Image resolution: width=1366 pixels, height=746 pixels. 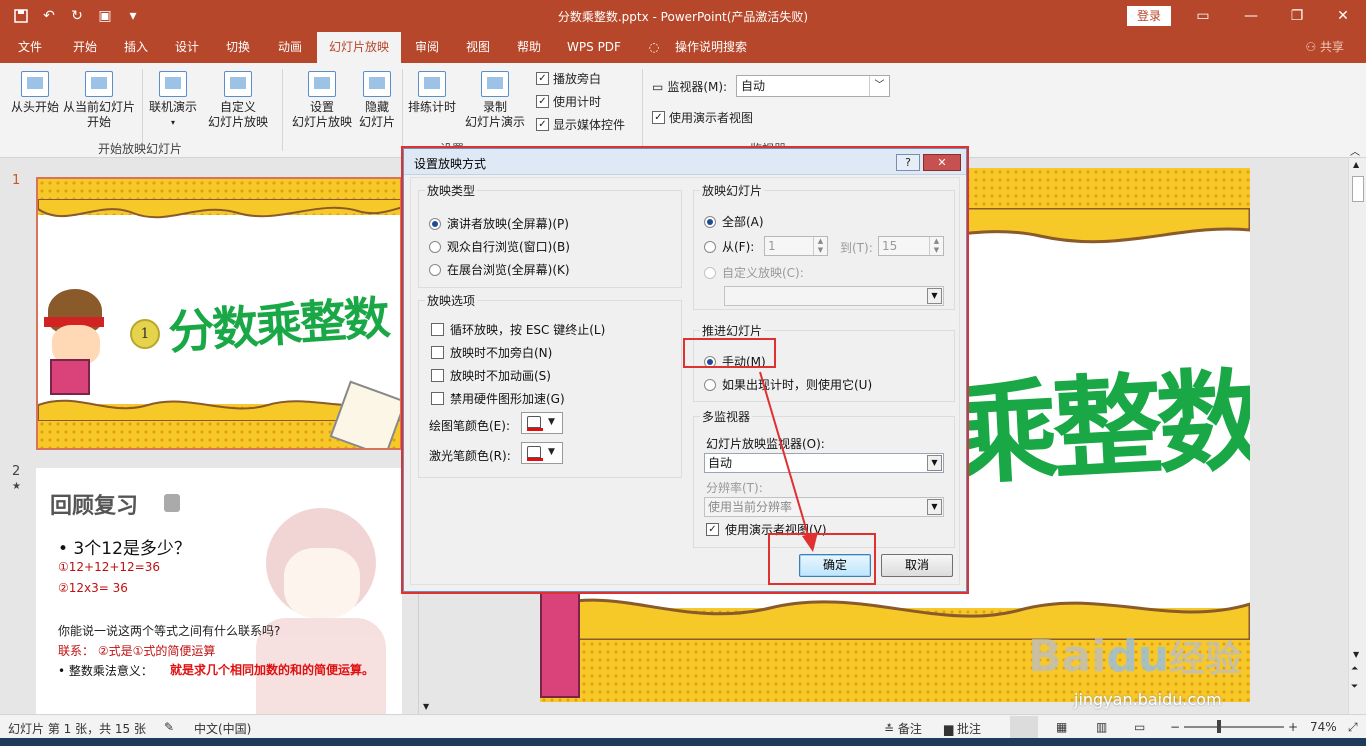 What do you see at coordinates (1101, 727) in the screenshot?
I see `reading-view-icon: ▥` at bounding box center [1101, 727].